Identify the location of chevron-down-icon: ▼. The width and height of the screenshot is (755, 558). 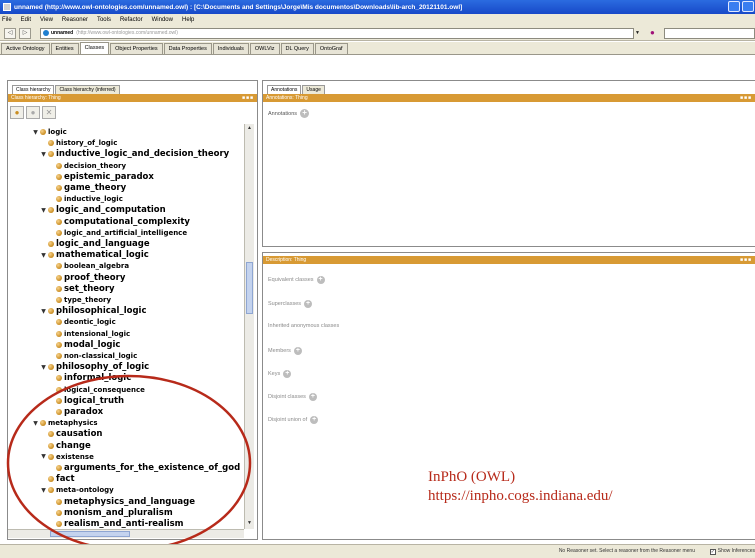
(637, 33).